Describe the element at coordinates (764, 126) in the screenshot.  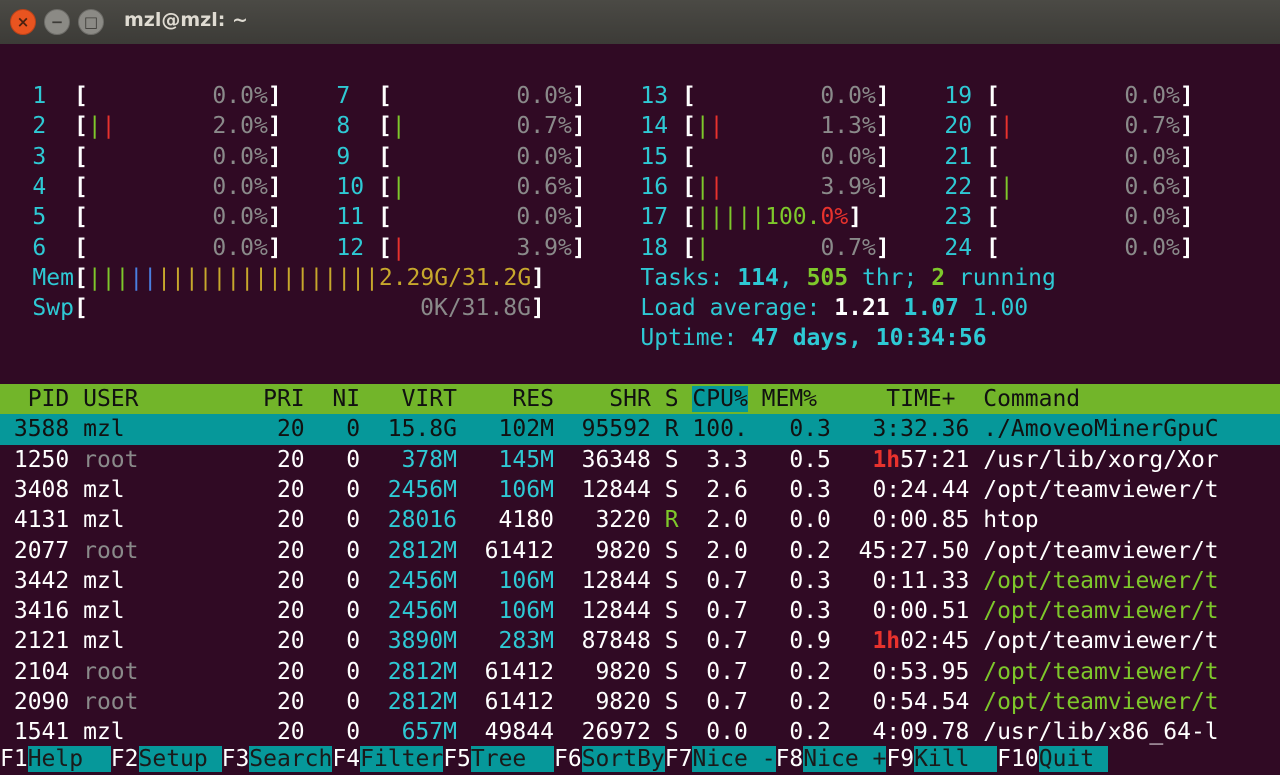
I see `cpu-meter-14: 14 [|| 1.3%]` at that location.